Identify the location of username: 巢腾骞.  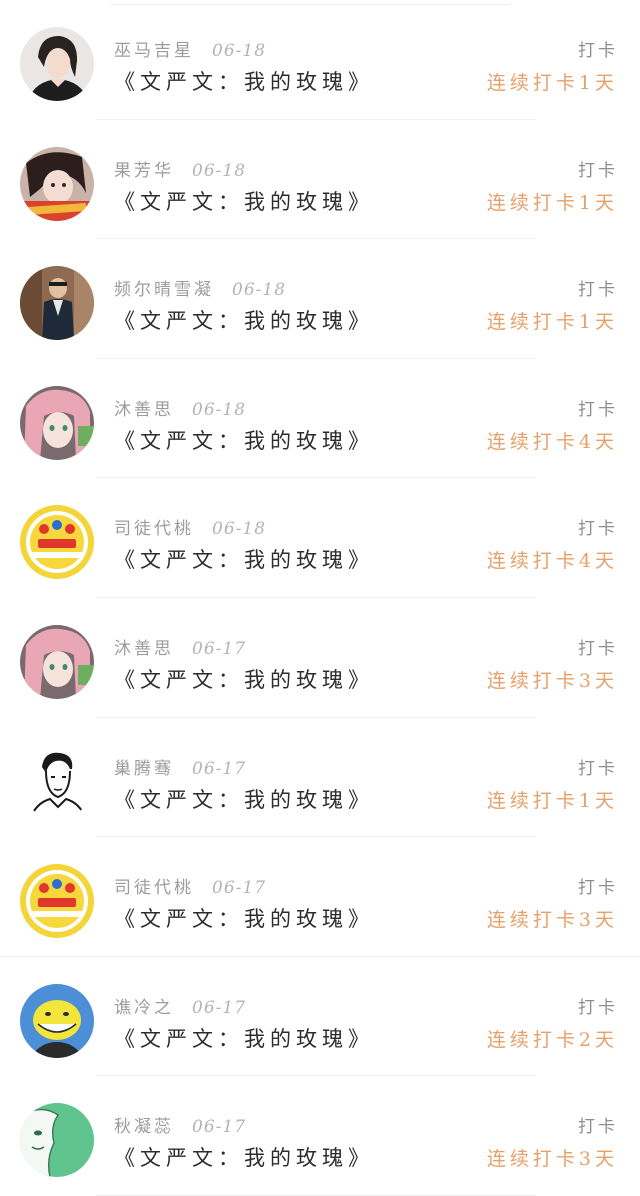
(144, 769).